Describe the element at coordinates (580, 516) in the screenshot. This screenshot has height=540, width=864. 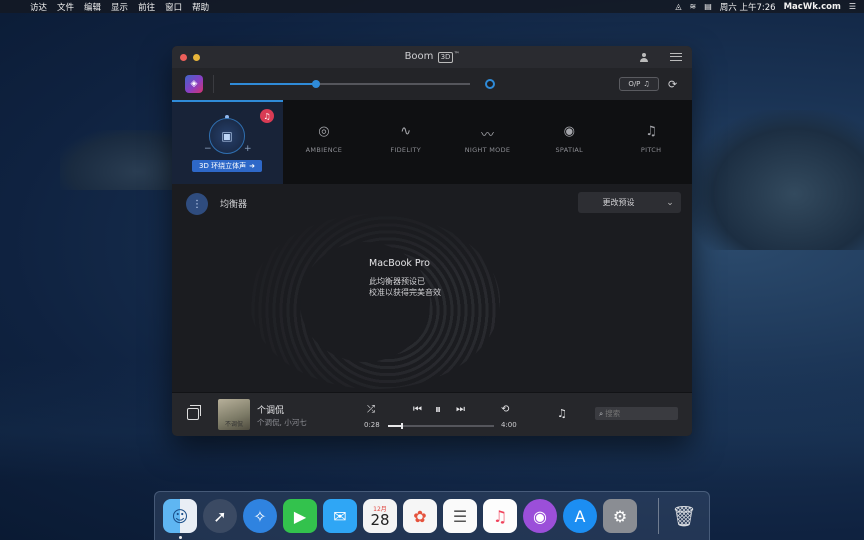
I see `app-store-icon: A` at that location.